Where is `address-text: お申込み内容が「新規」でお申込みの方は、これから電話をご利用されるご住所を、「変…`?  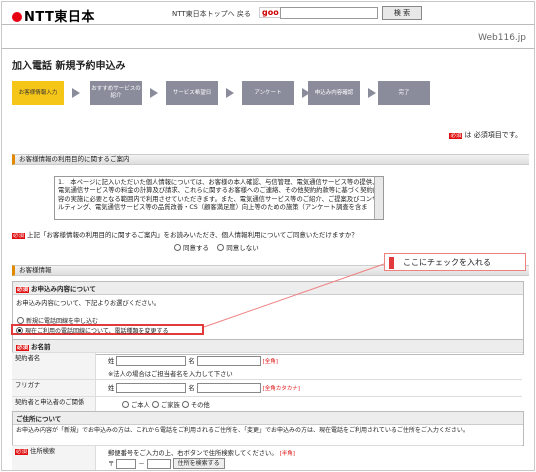 address-text: お申込み内容が「新規」でお申込みの方は、これから電話をご利用されるご住所を、「変… is located at coordinates (242, 430).